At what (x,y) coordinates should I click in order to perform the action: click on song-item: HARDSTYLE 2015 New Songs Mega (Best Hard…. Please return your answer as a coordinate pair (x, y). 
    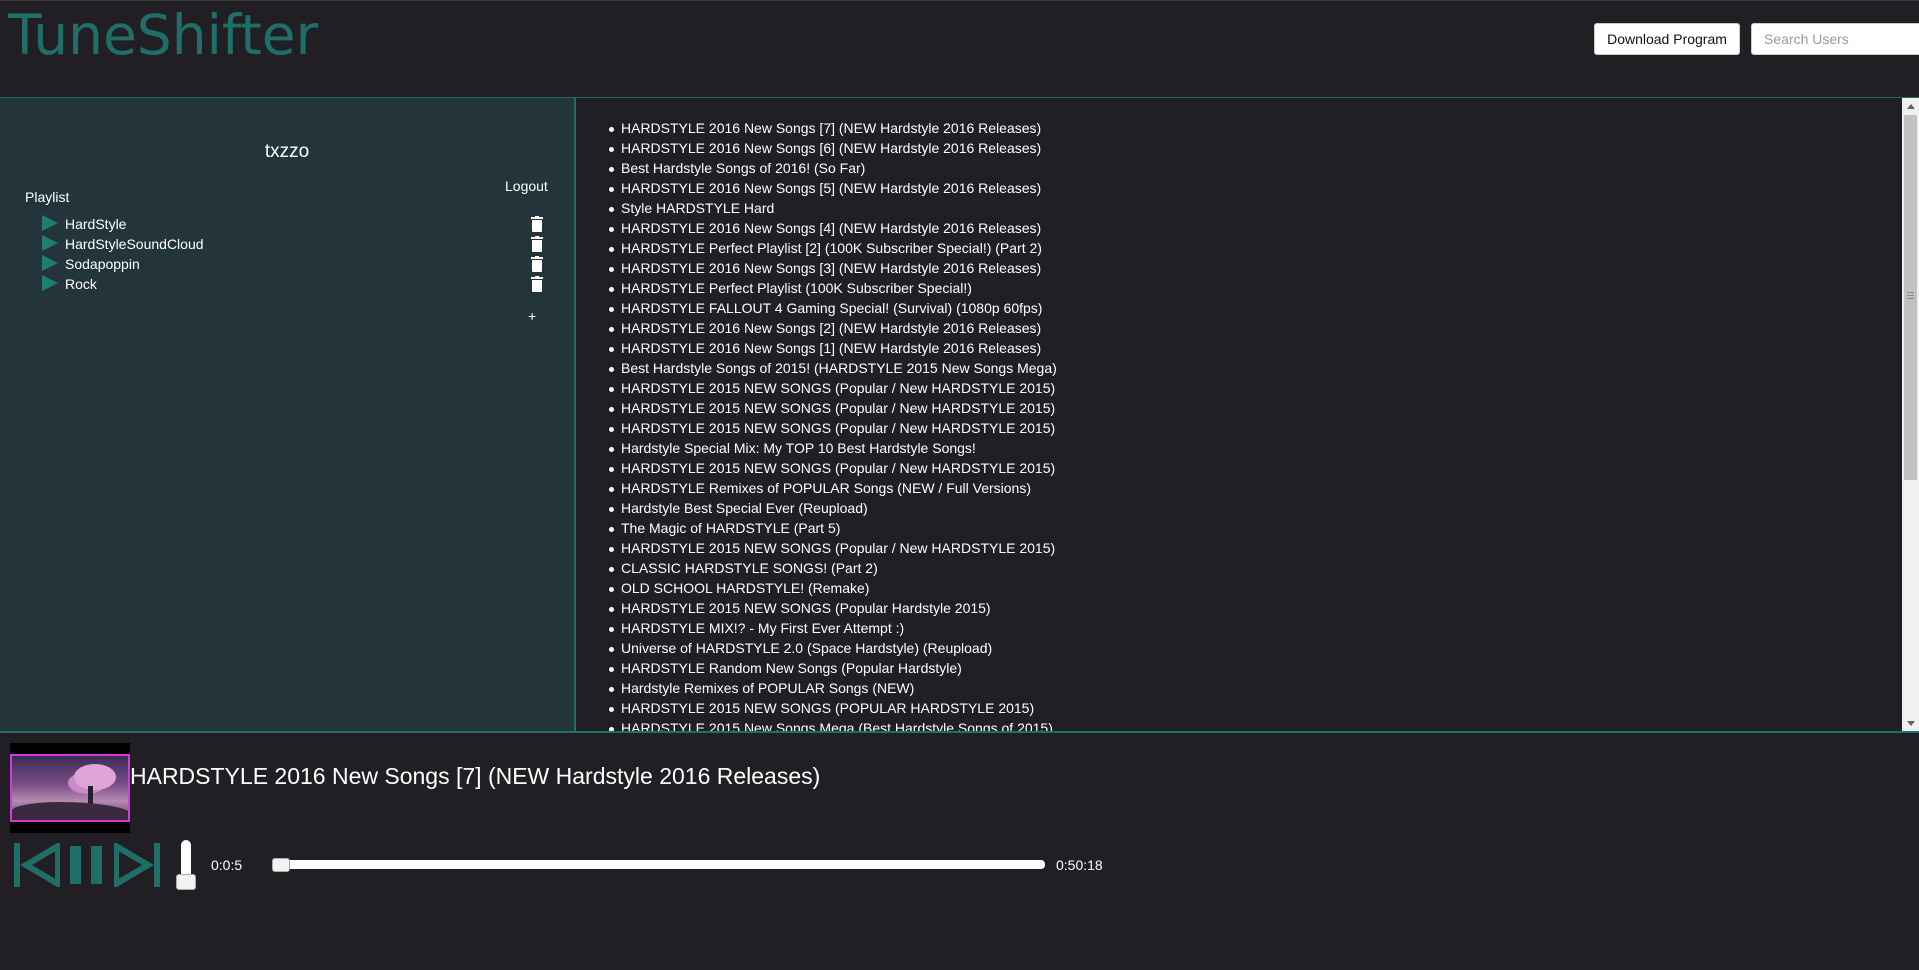
    Looking at the image, I should click on (839, 724).